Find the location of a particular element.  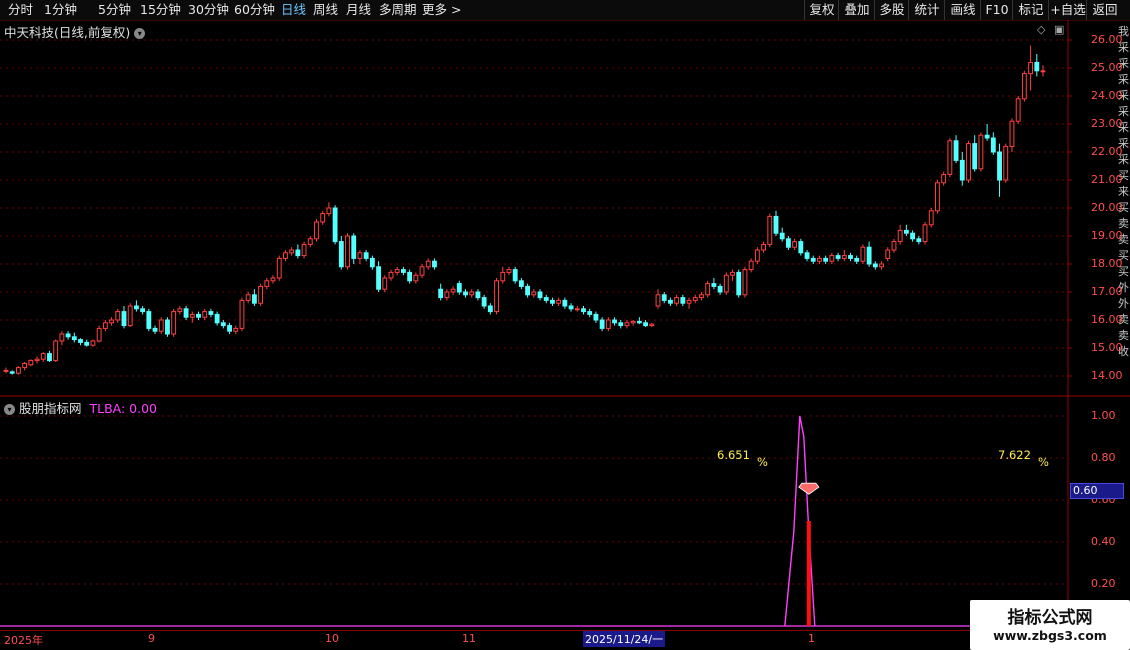

period-tab-monthly: 月线 is located at coordinates (358, 10).